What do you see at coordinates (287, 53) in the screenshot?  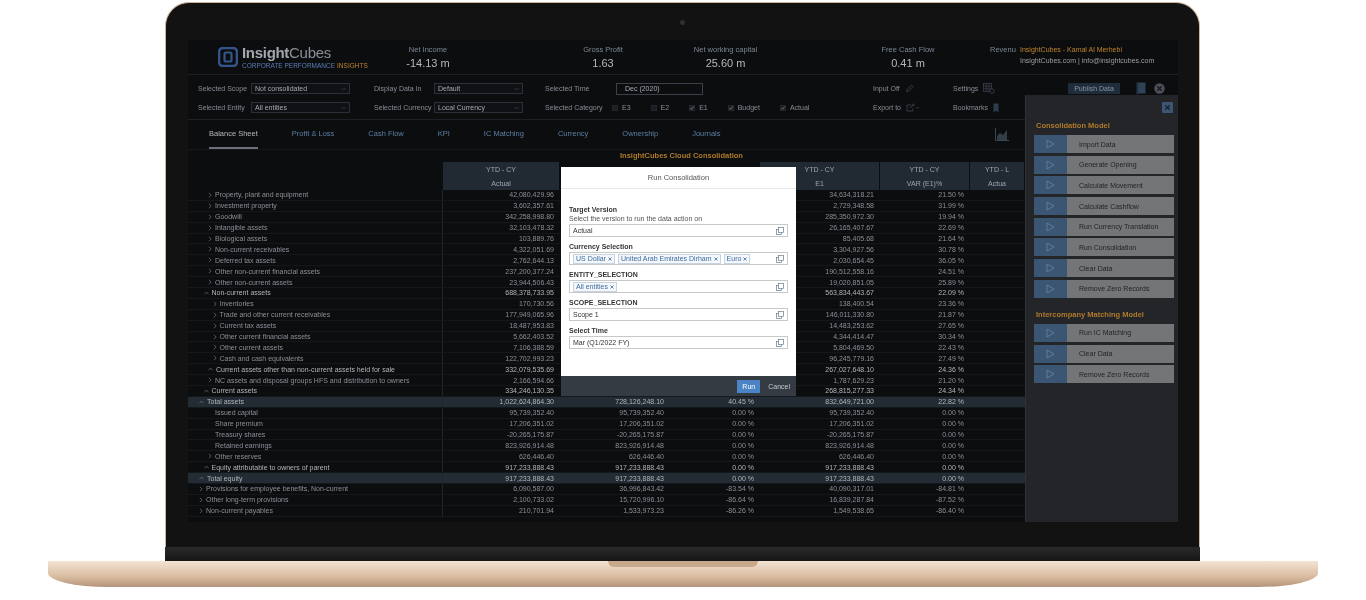 I see `brand-wordmark: InsightCubes` at bounding box center [287, 53].